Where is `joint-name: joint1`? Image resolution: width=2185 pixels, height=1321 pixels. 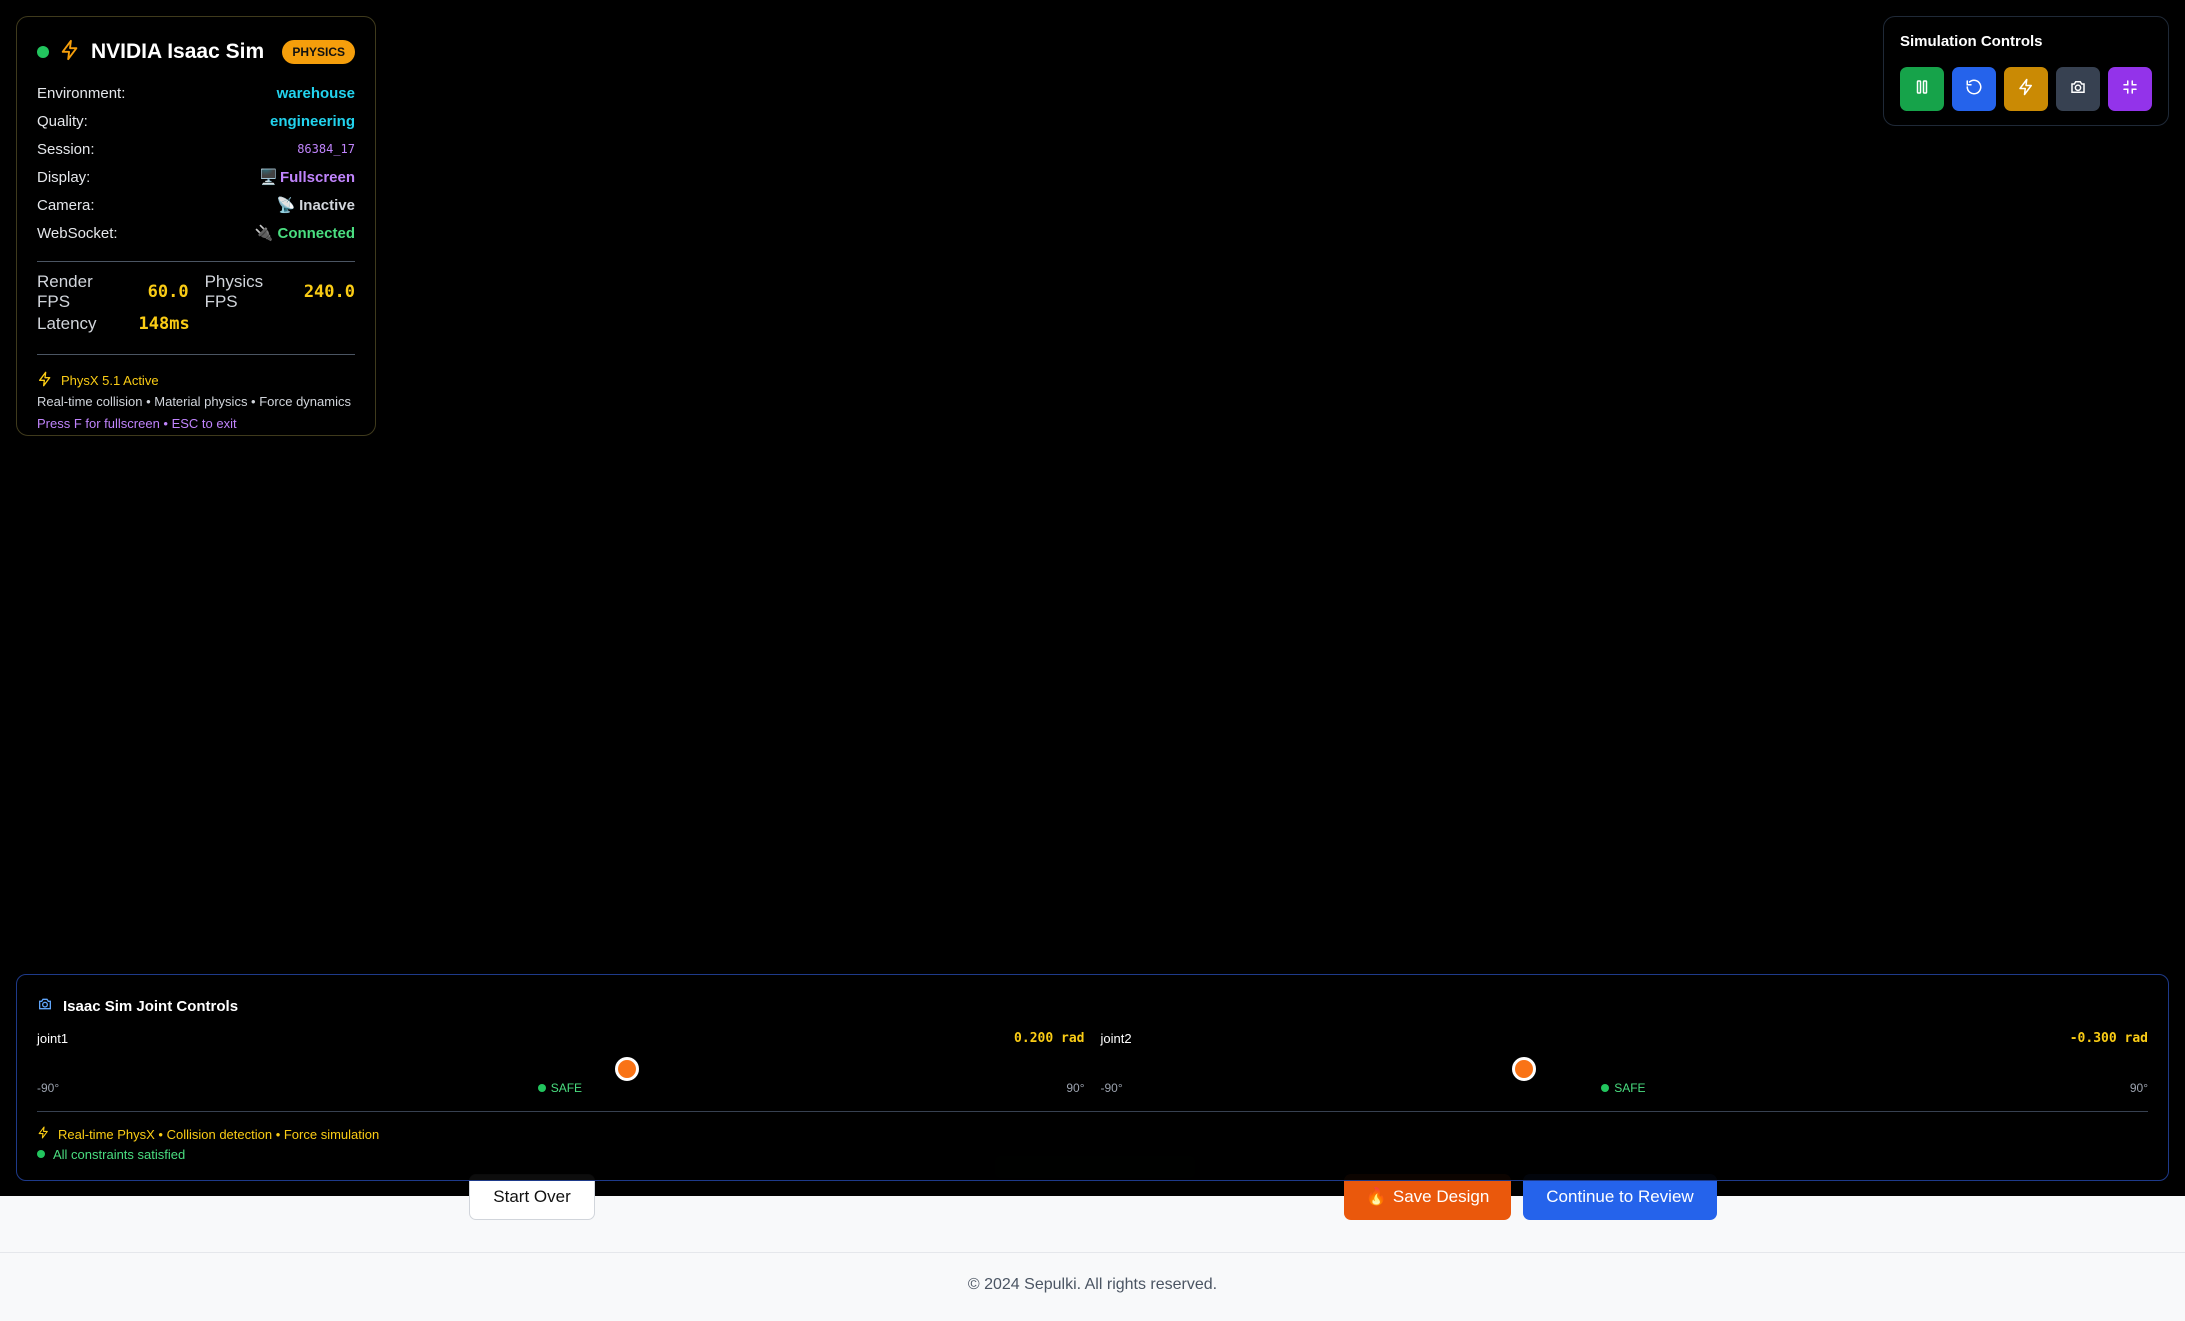
joint-name: joint1 is located at coordinates (53, 1038).